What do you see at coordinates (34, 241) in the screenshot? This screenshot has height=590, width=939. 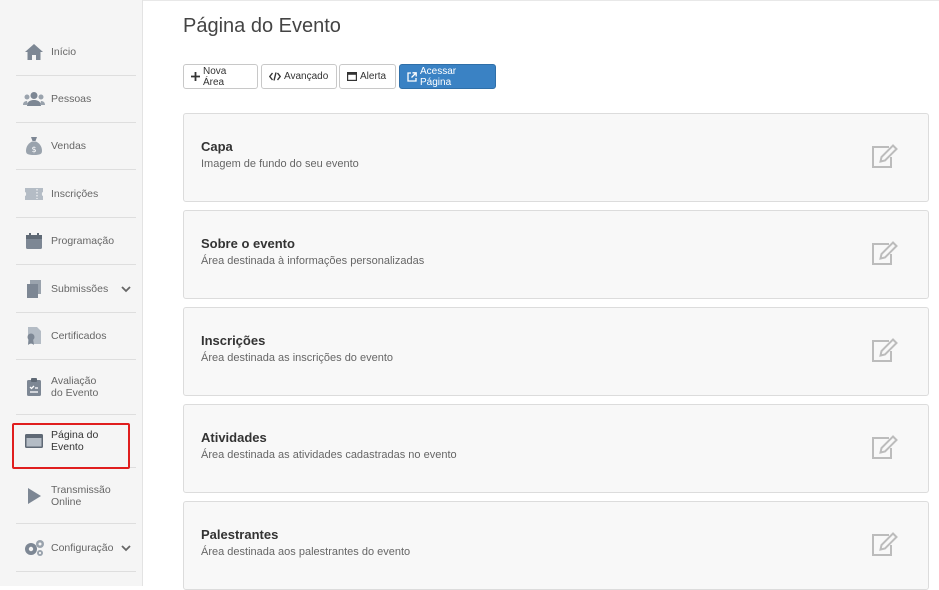 I see `calendar-icon` at bounding box center [34, 241].